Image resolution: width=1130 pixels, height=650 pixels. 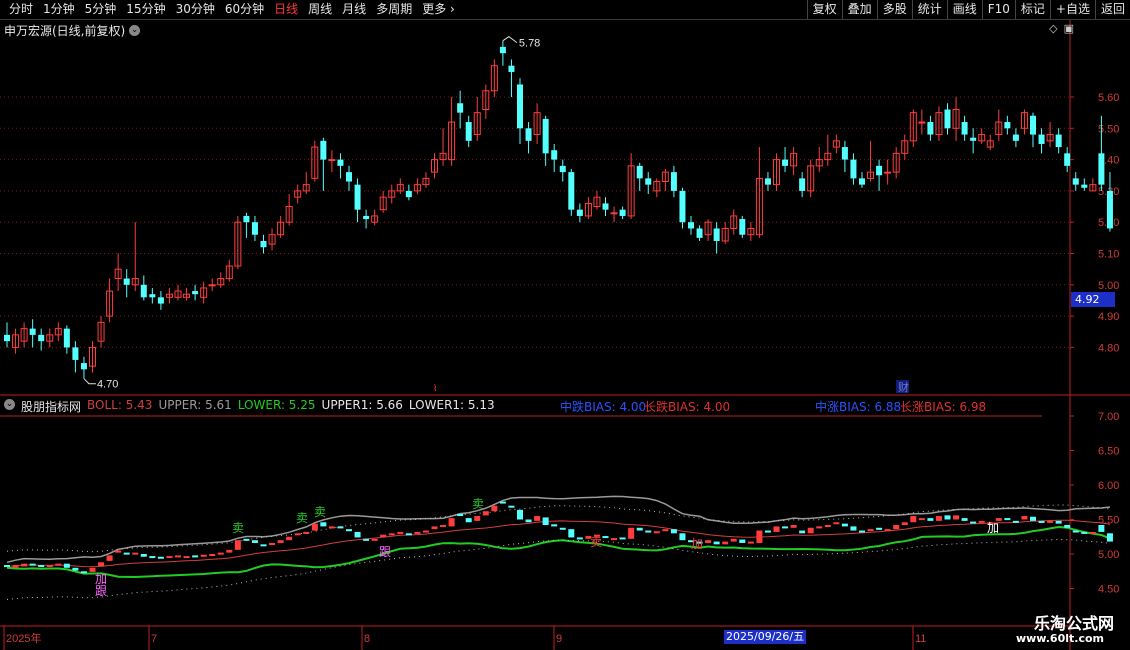 What do you see at coordinates (195, 405) in the screenshot?
I see `upper-value: UPPER: 5.61` at bounding box center [195, 405].